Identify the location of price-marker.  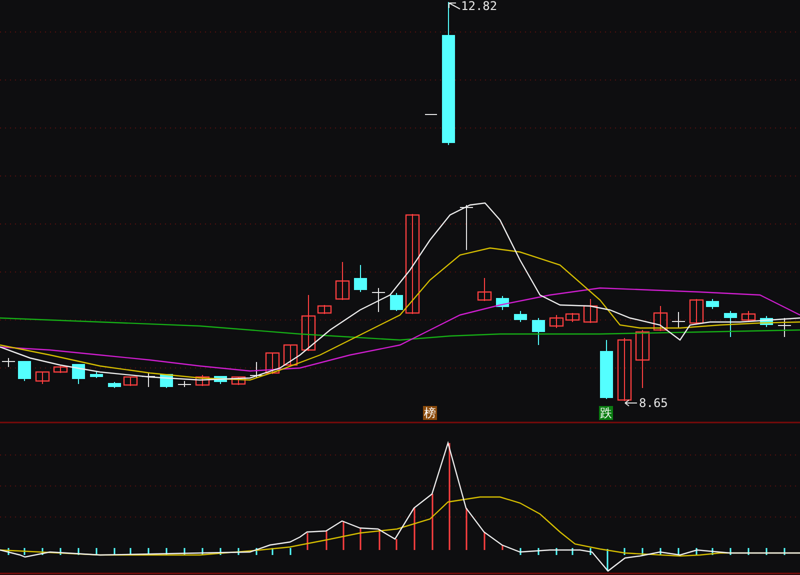
(431, 114).